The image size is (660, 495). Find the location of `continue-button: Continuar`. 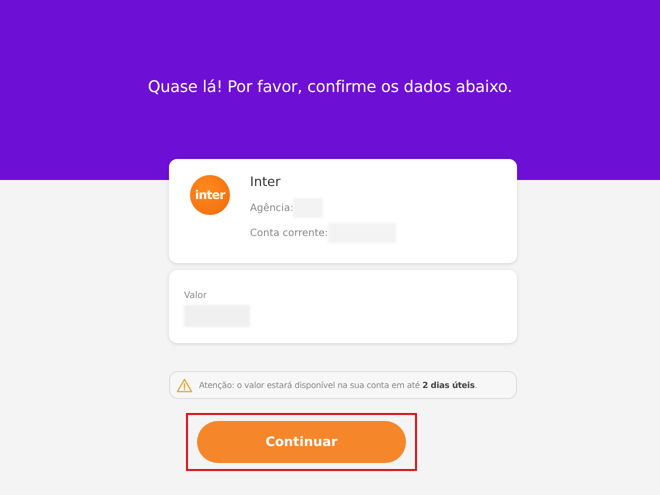

continue-button: Continuar is located at coordinates (301, 442).